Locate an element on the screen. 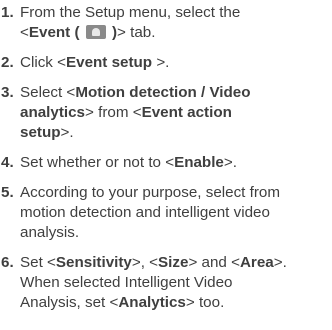 The image size is (332, 330). enable-label: Enable is located at coordinates (199, 162).